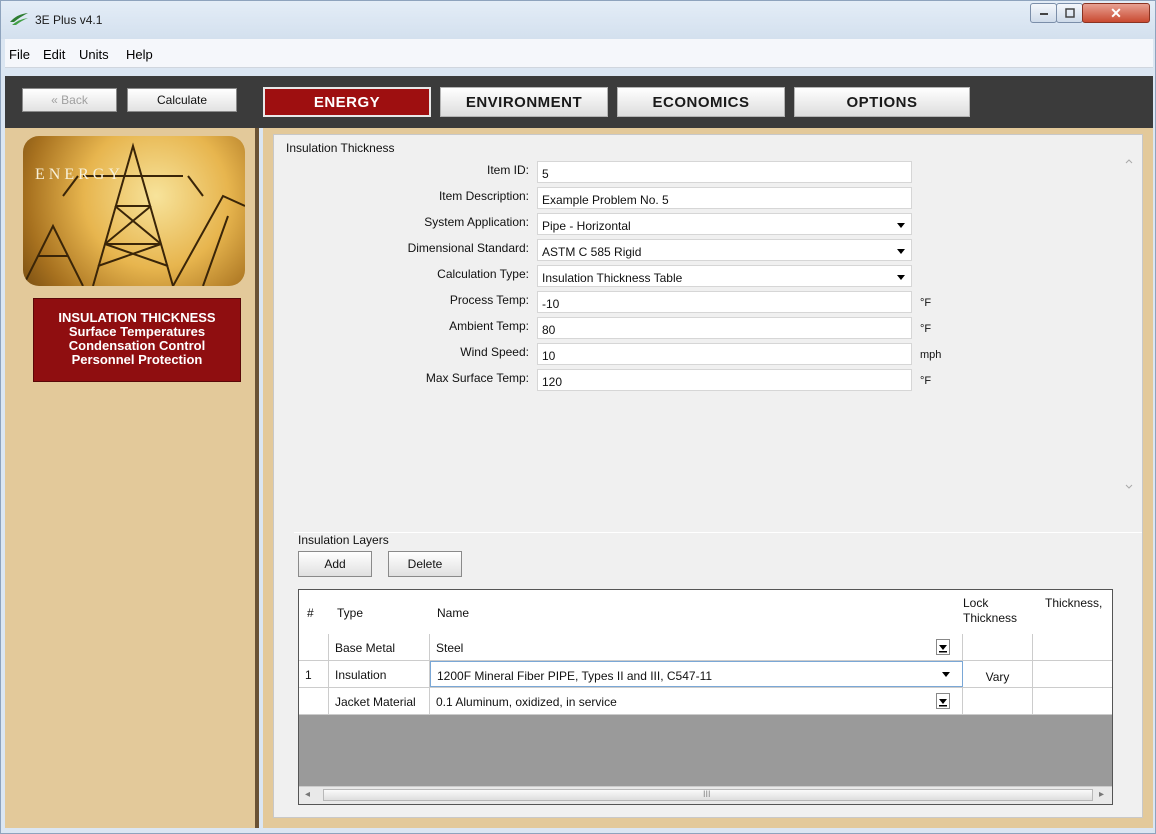 The image size is (1156, 834). Describe the element at coordinates (724, 276) in the screenshot. I see `calculation-type-select: Insulation Thickness Table` at that location.